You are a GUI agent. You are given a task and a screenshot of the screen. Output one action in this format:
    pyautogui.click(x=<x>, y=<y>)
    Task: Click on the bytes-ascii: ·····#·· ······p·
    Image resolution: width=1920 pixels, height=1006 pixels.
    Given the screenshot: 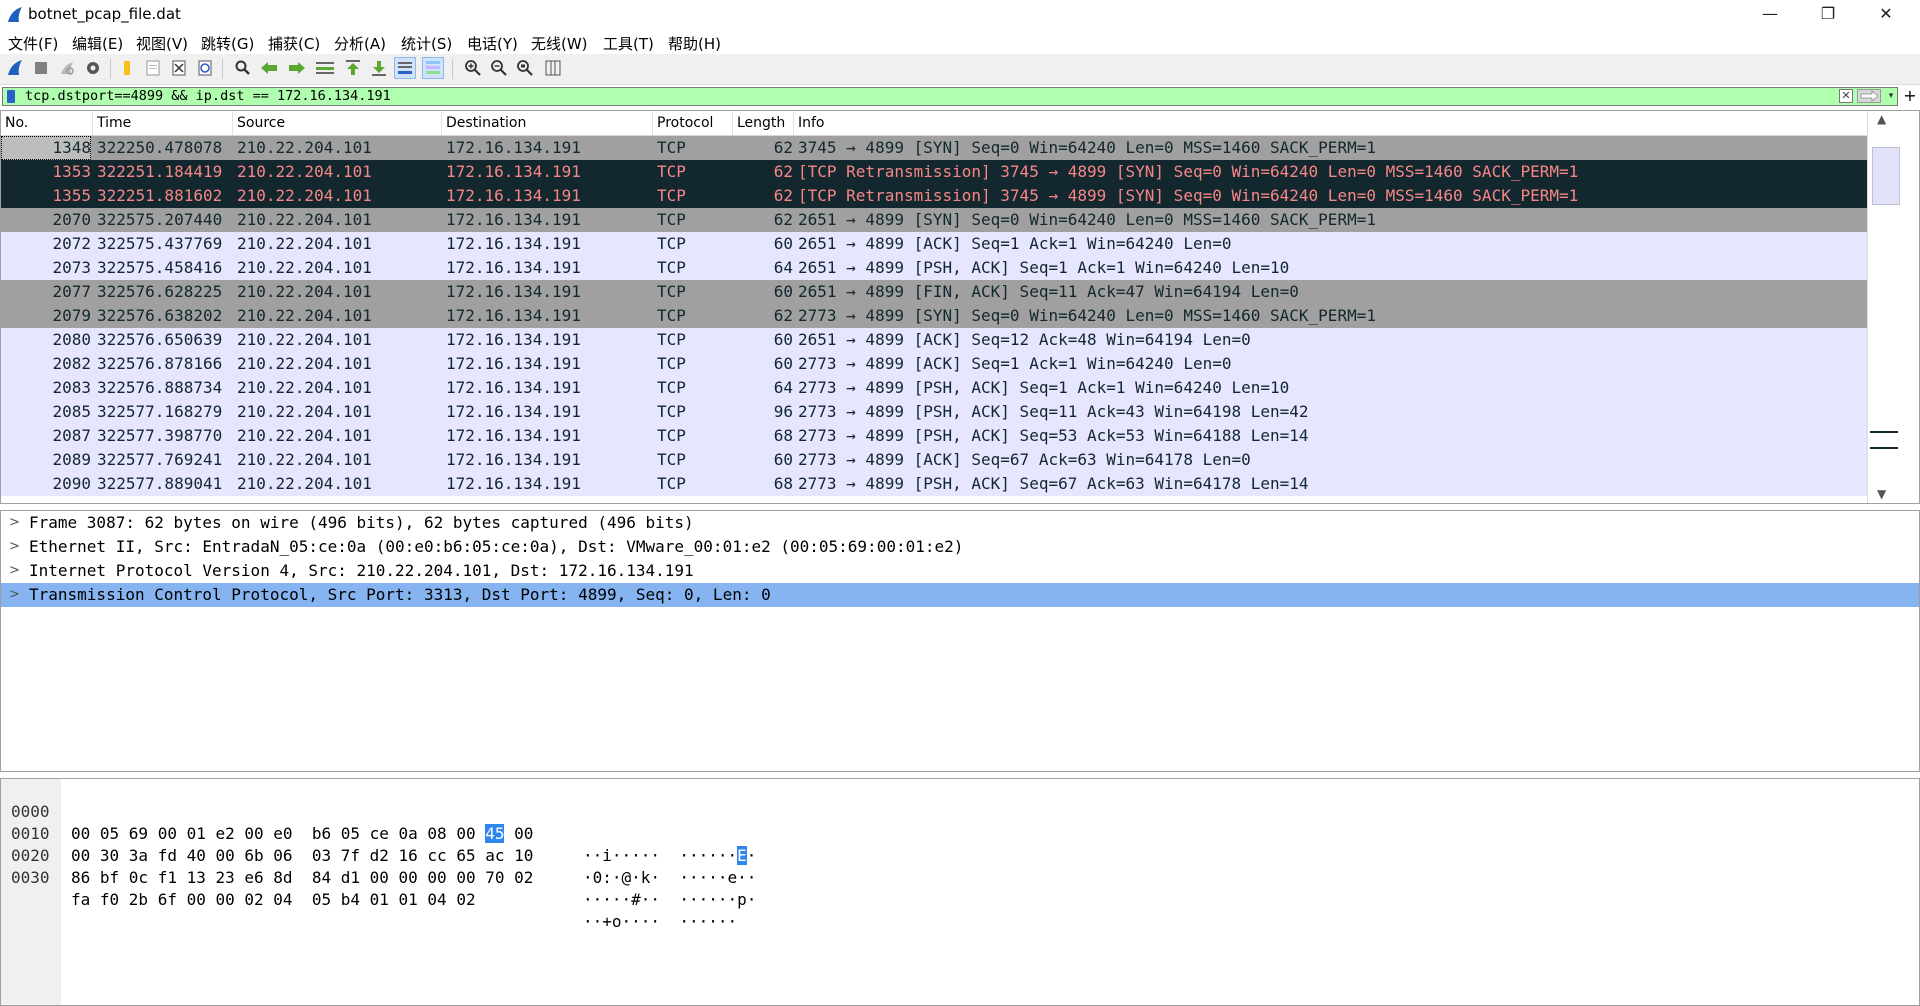 What is the action you would take?
    pyautogui.click(x=669, y=900)
    